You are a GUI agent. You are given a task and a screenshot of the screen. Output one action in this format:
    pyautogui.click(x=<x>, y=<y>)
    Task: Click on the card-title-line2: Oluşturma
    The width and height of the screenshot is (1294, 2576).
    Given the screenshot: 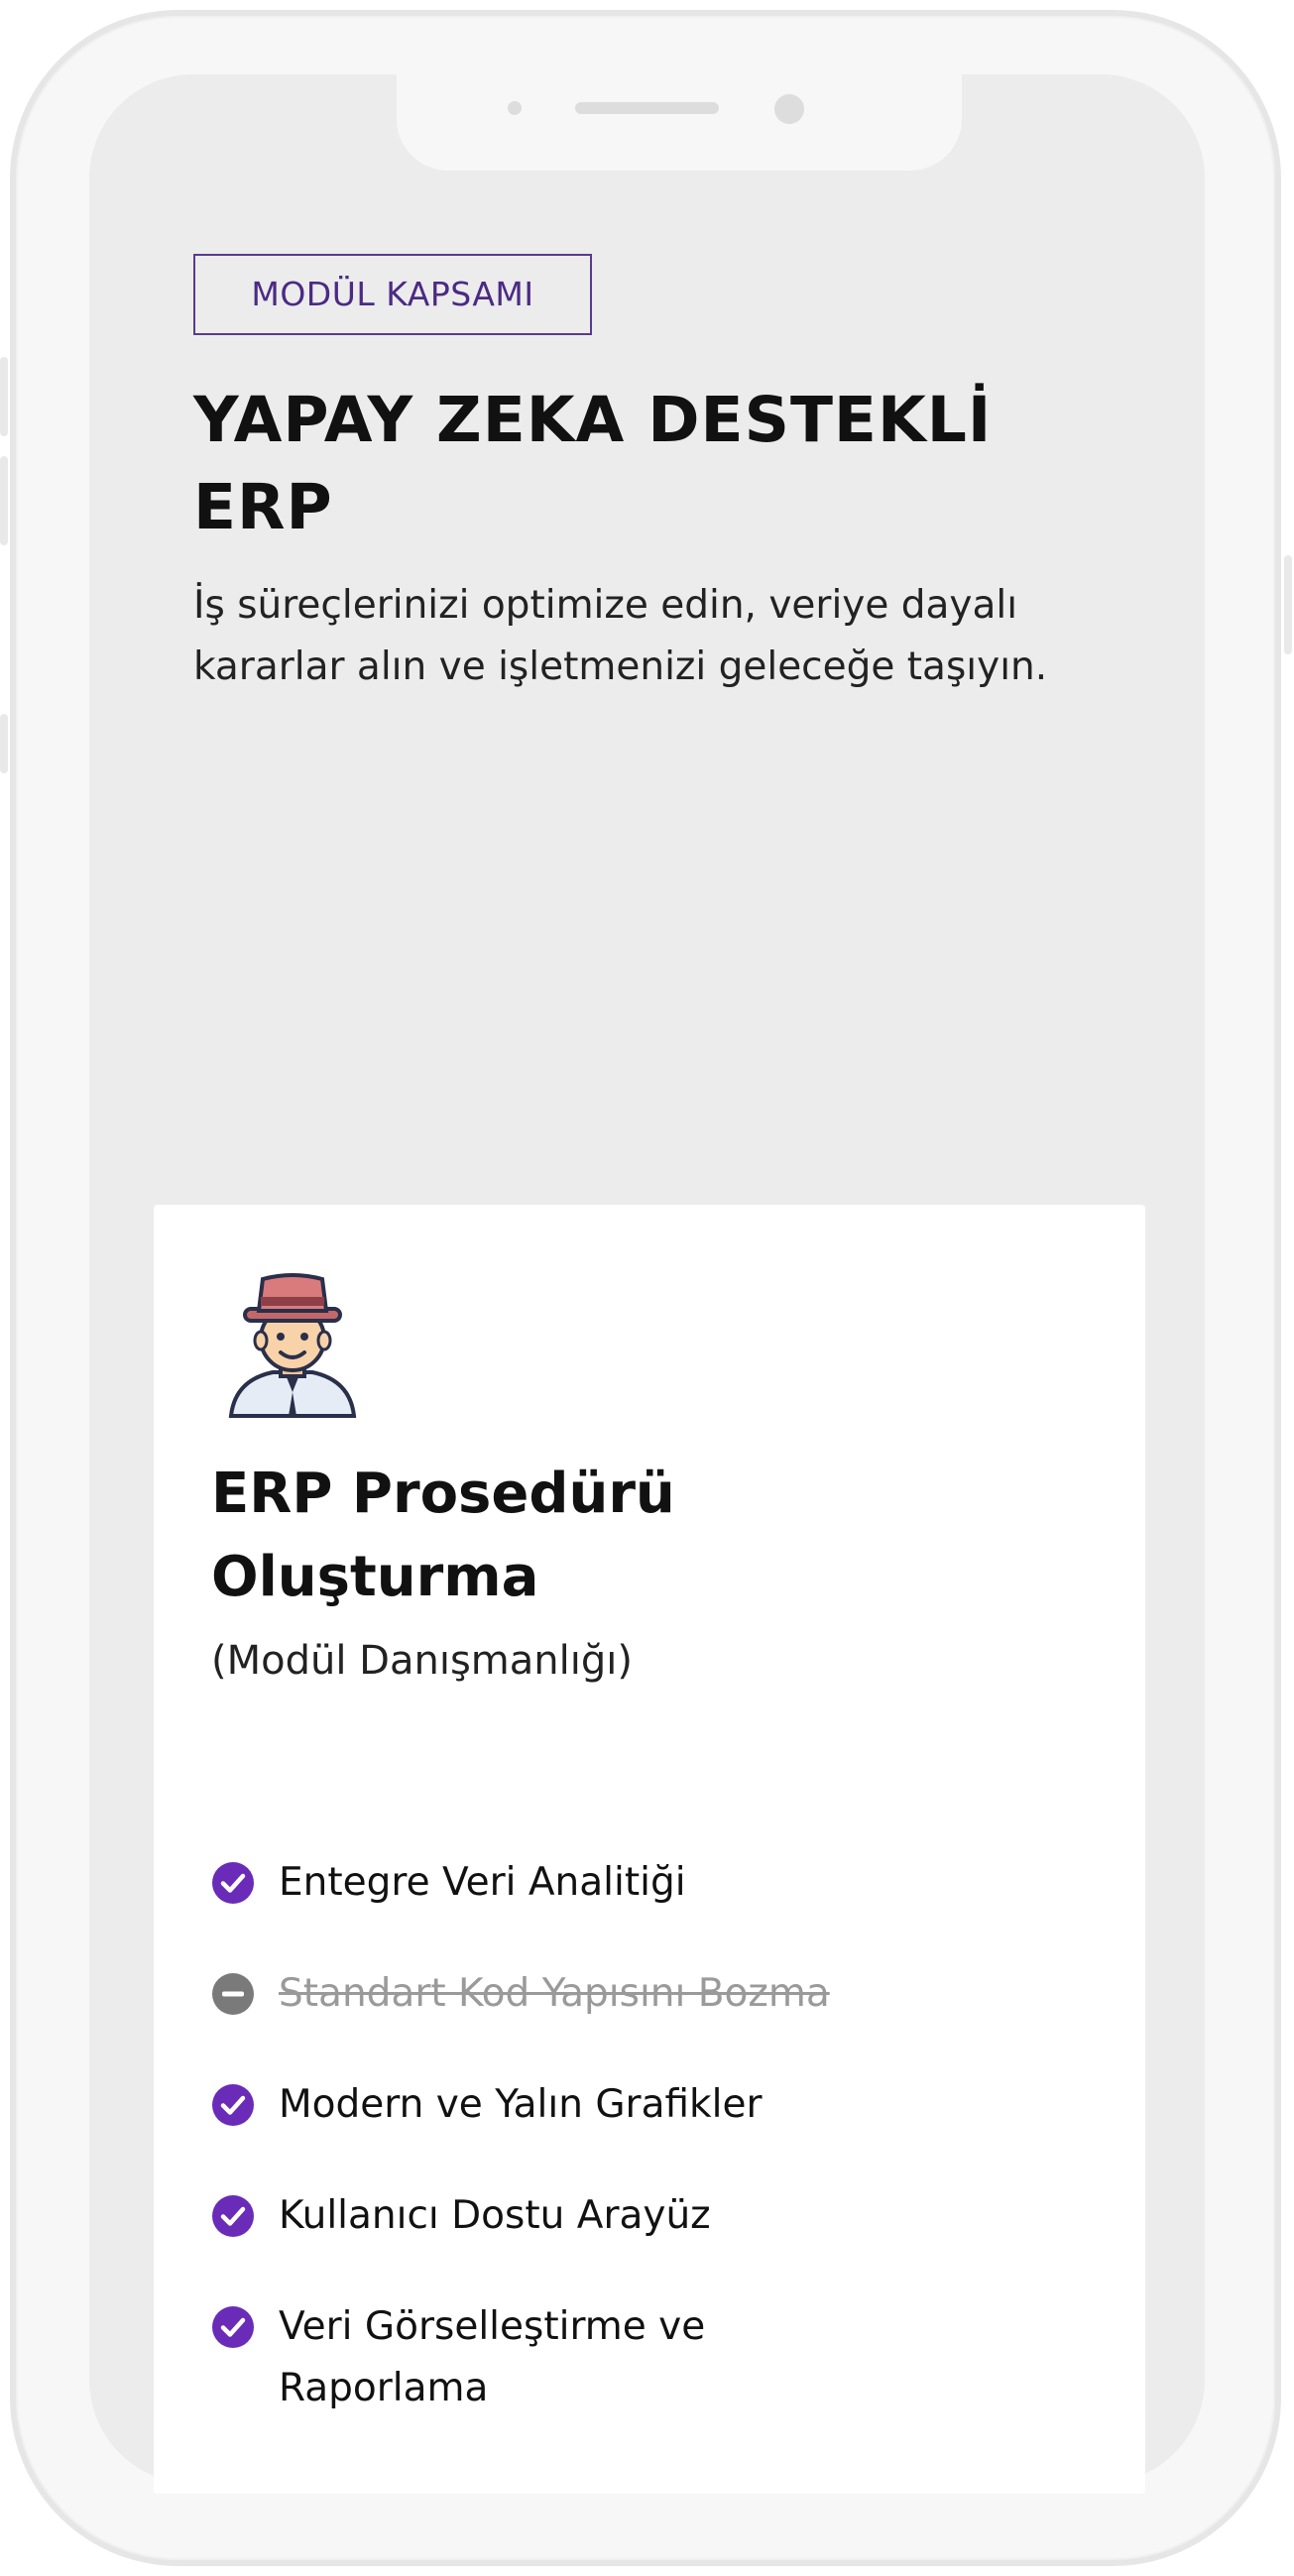 What is the action you would take?
    pyautogui.click(x=375, y=1577)
    